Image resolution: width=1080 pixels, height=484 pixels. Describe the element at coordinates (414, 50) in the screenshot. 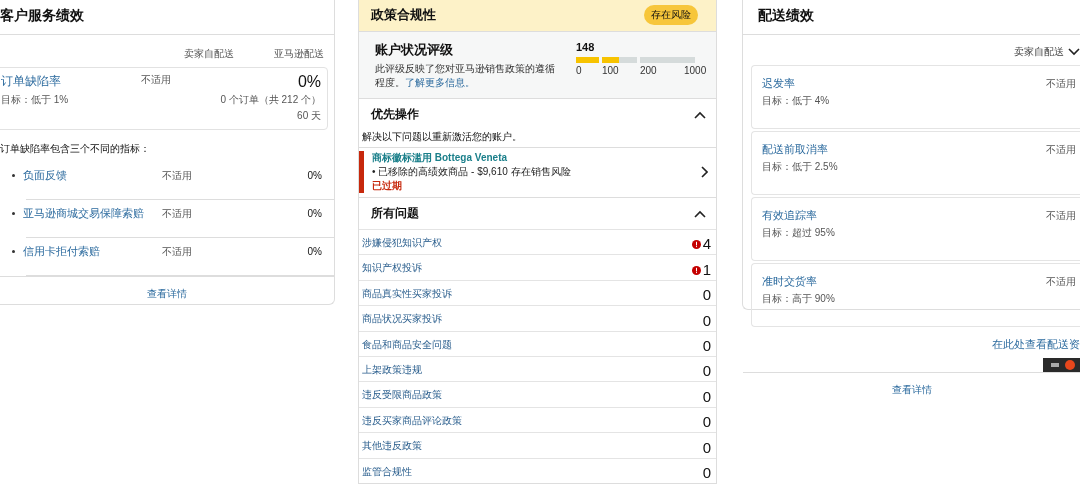

I see `rating-title: 账户状况评级` at that location.